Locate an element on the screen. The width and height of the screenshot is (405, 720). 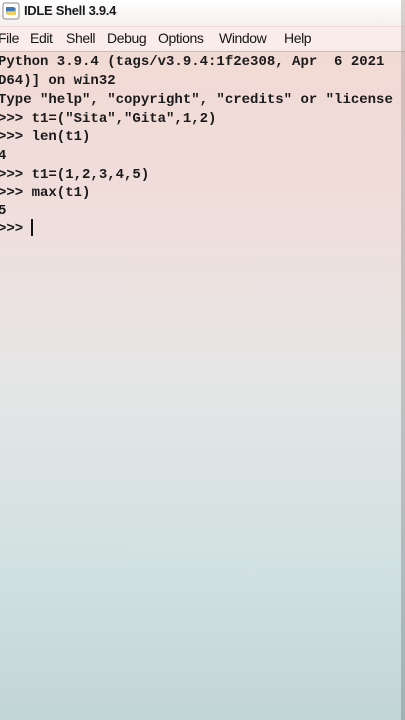
menu-options: Options is located at coordinates (181, 38).